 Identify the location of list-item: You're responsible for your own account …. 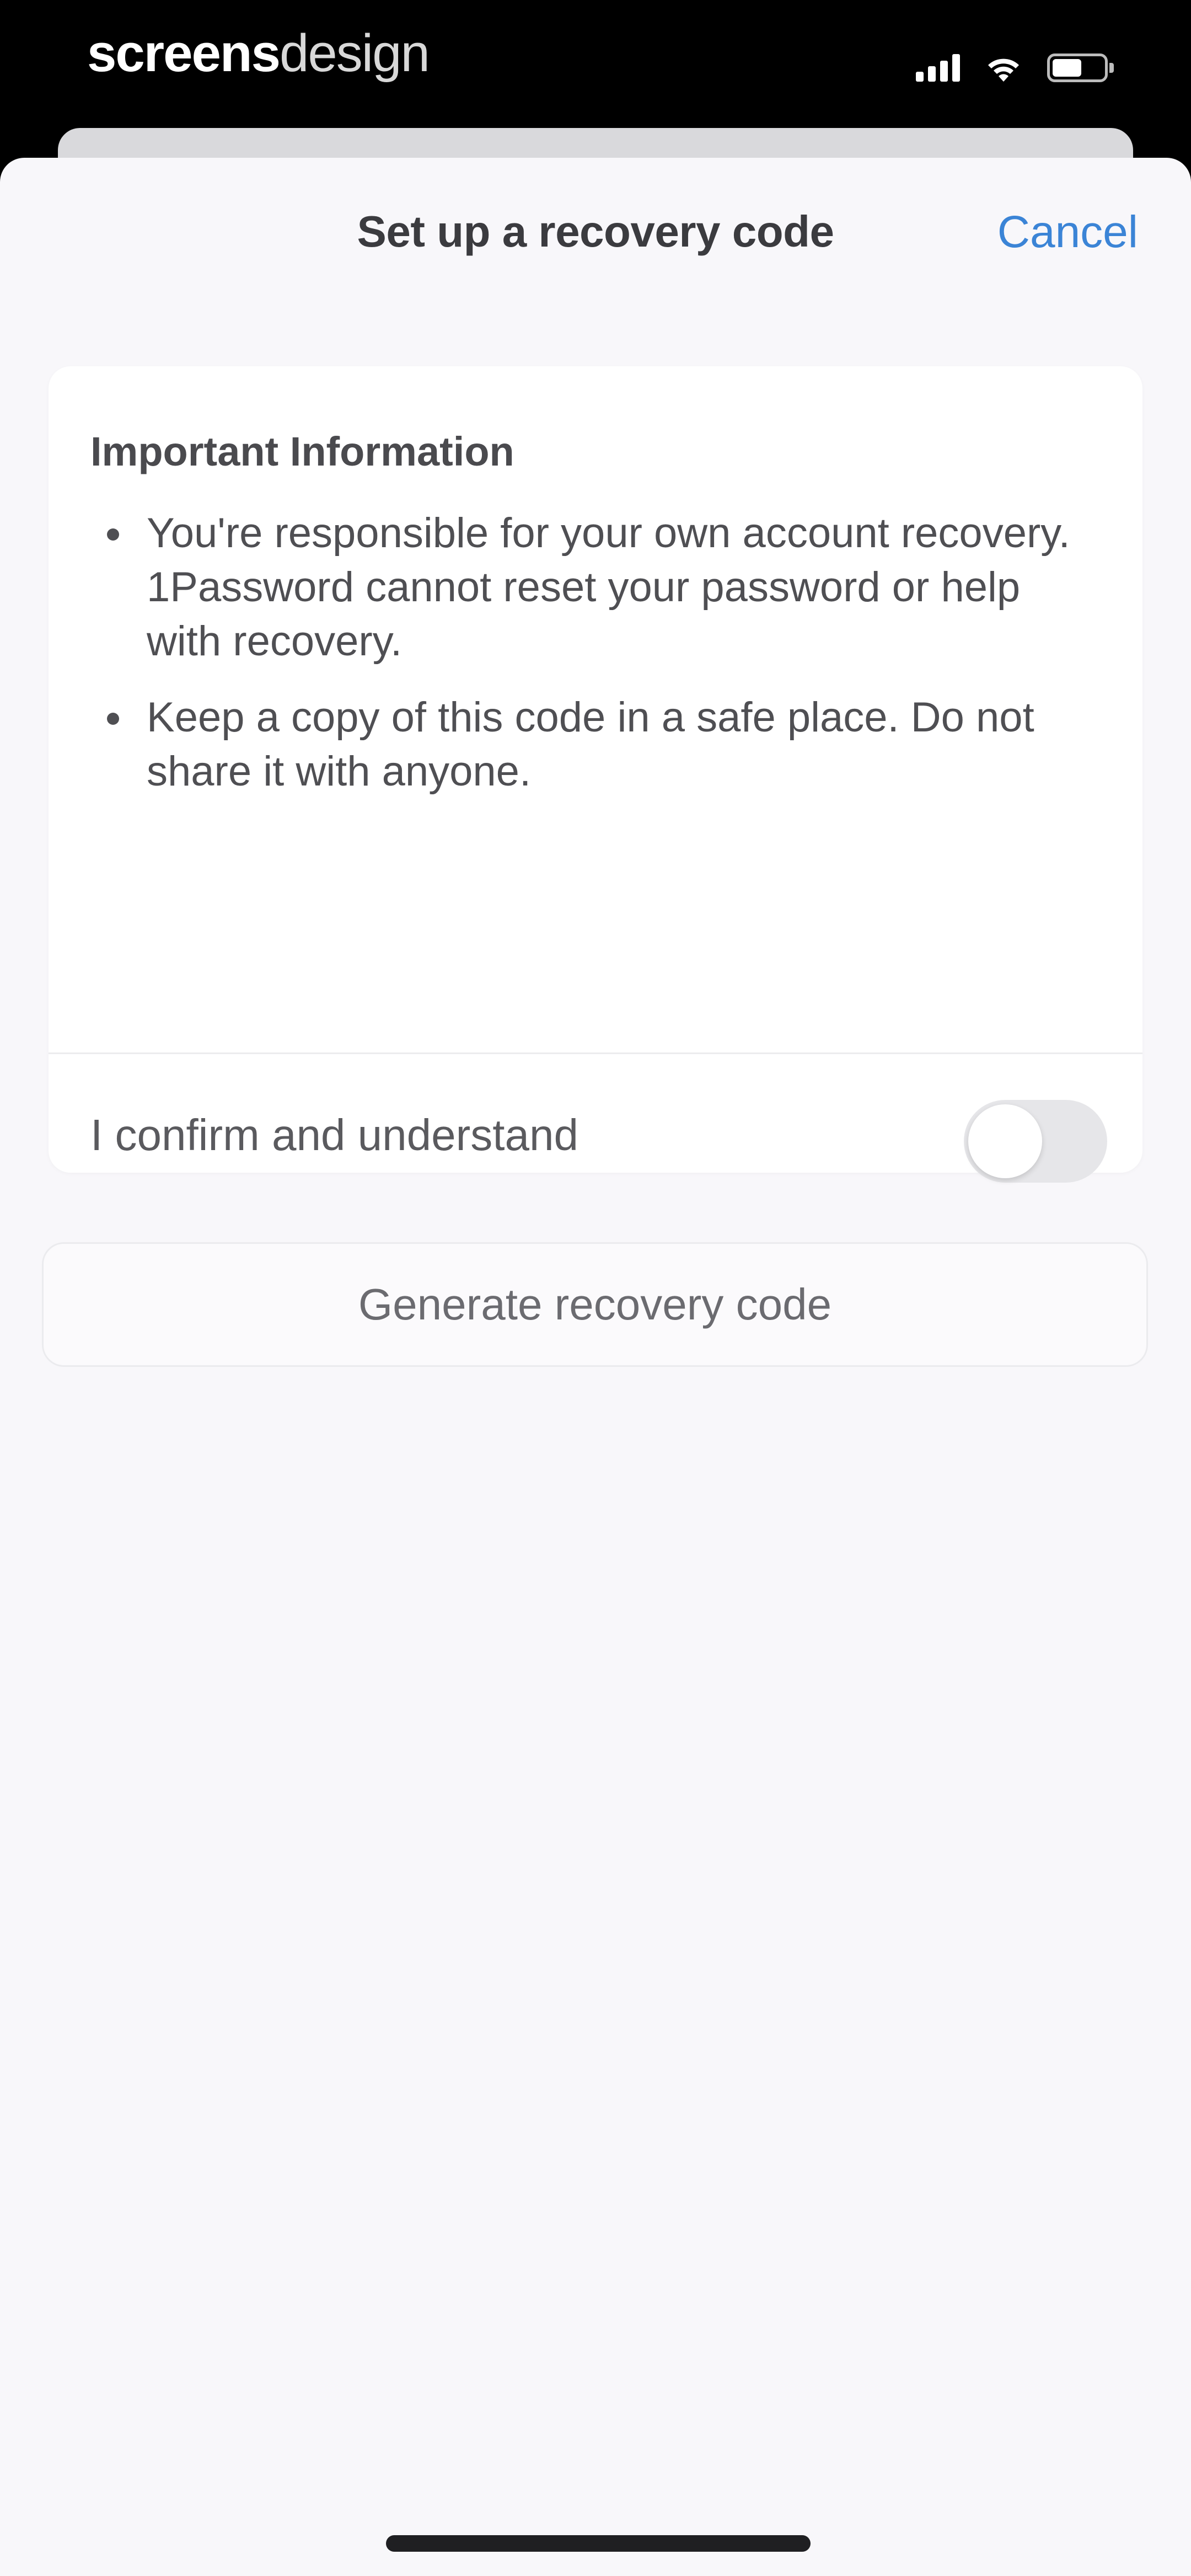
(592, 587).